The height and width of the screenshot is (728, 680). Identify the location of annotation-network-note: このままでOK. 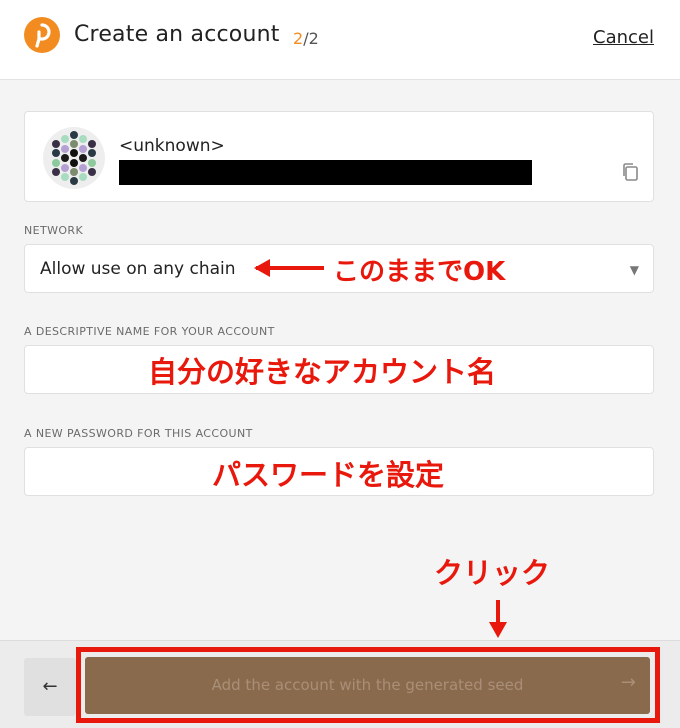
(419, 272).